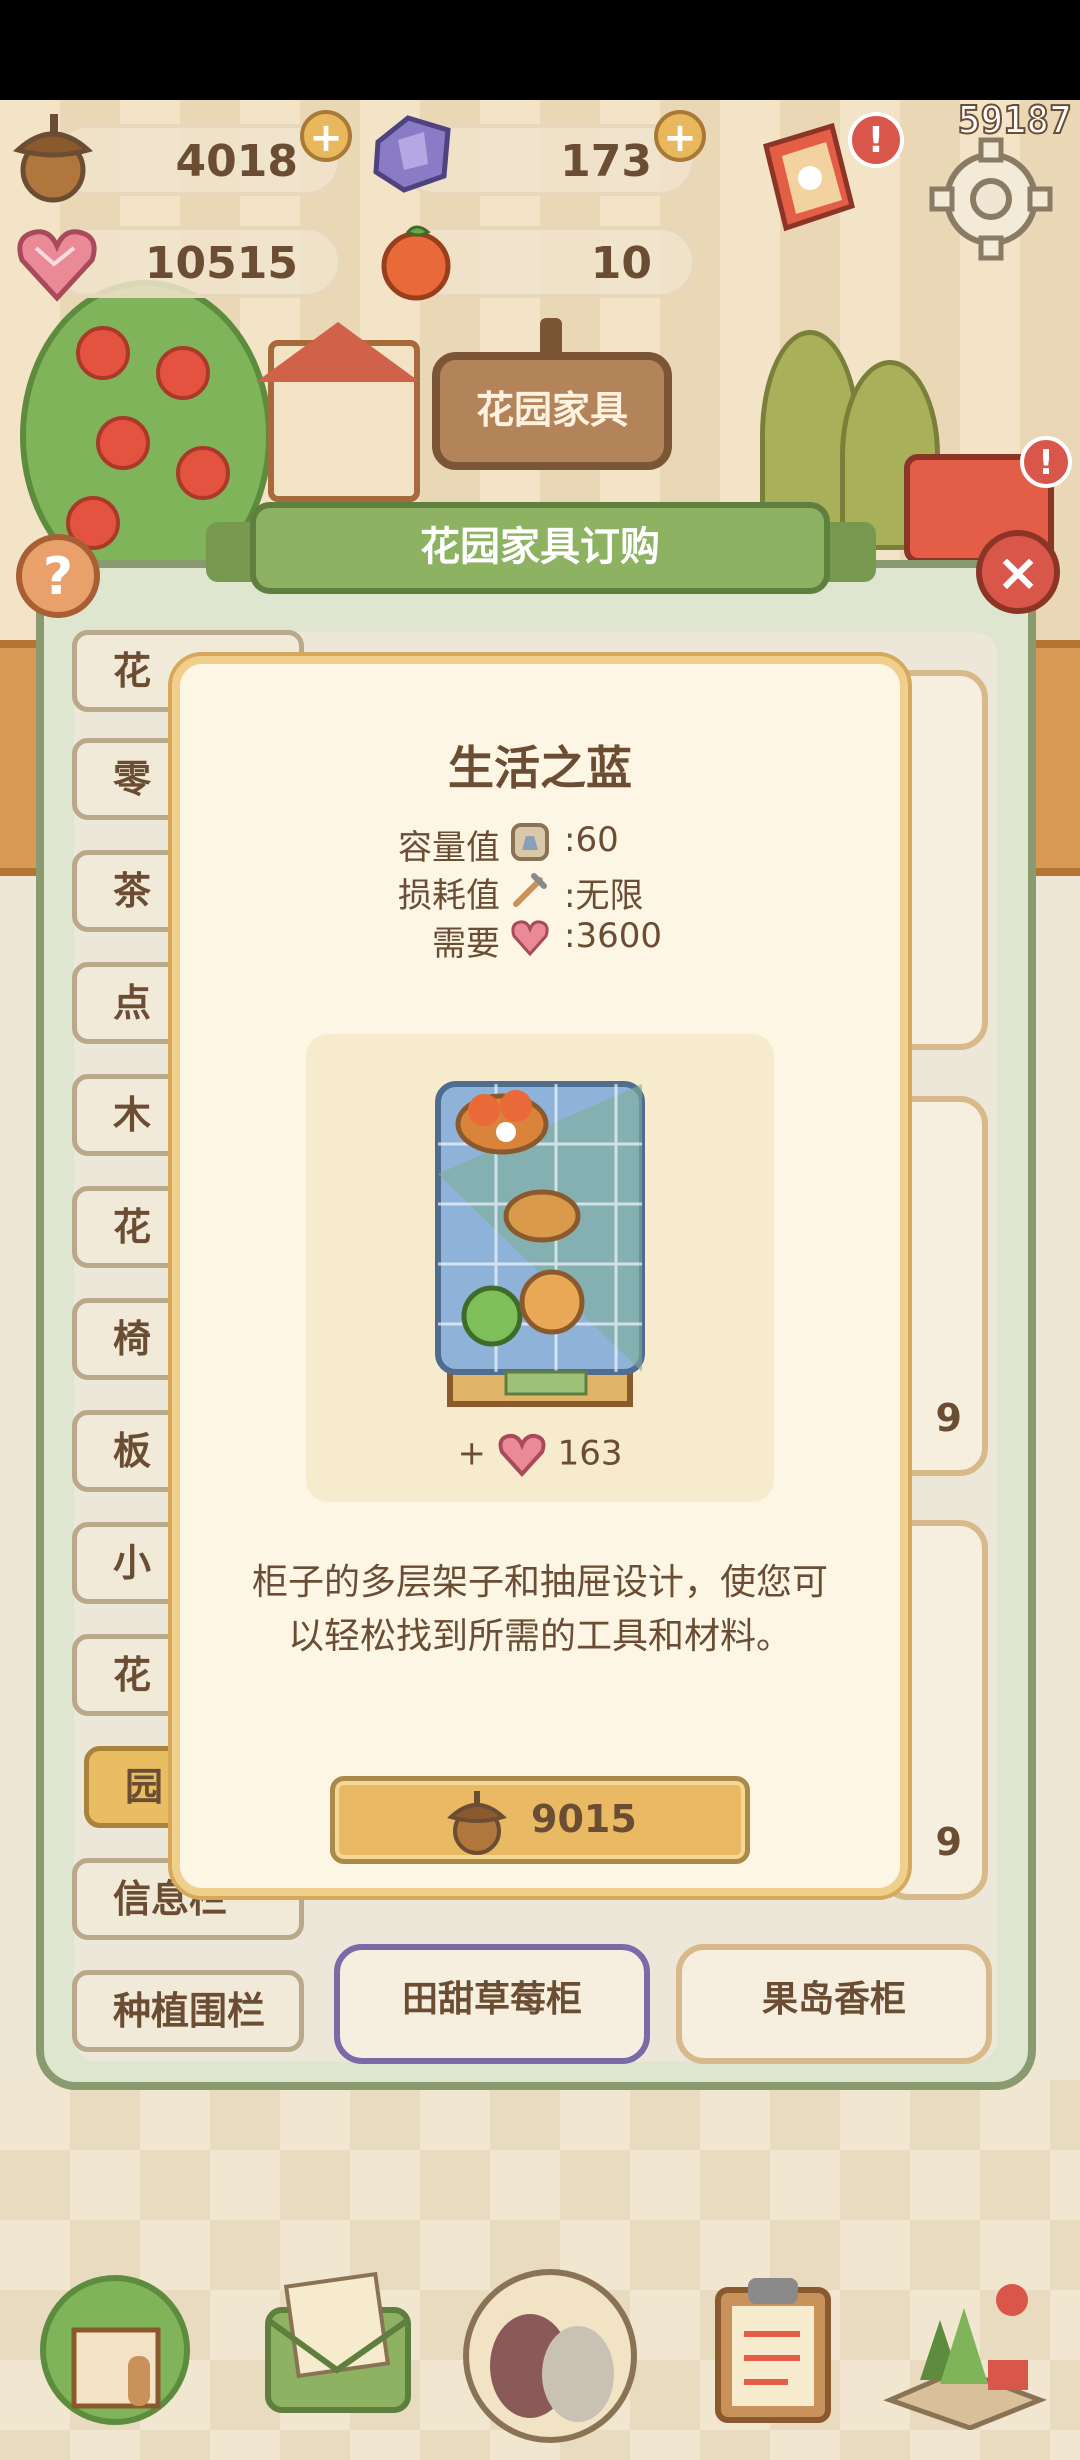 The width and height of the screenshot is (1080, 2460). I want to click on heart-bonus: + 163, so click(540, 1455).